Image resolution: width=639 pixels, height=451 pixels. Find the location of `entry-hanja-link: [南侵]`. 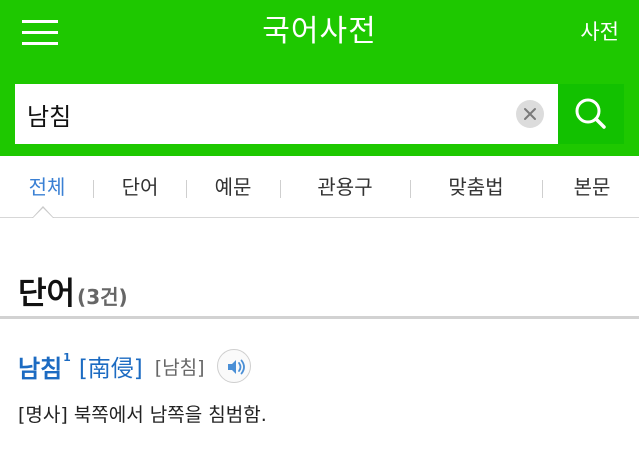

entry-hanja-link: [南侵] is located at coordinates (111, 366).